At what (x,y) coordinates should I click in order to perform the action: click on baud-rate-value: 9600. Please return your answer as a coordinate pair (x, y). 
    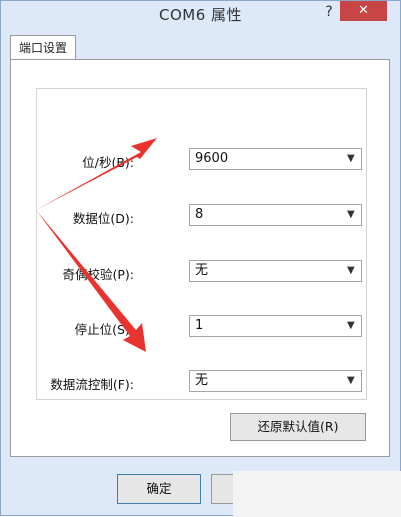
    Looking at the image, I should click on (212, 158).